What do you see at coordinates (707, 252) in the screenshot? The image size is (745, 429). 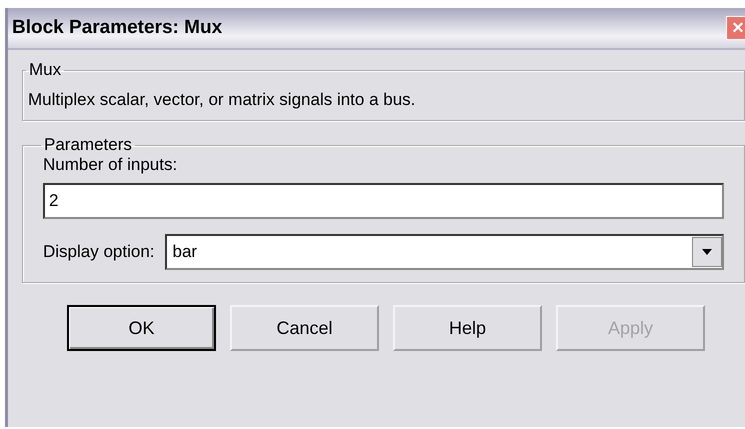 I see `caret-icon` at bounding box center [707, 252].